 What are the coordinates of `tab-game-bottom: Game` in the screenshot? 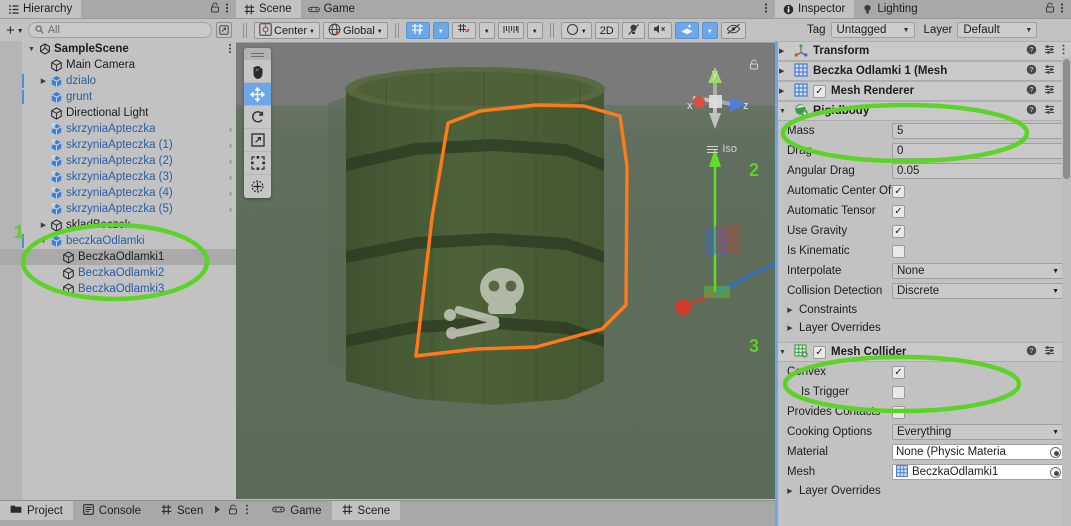 It's located at (297, 510).